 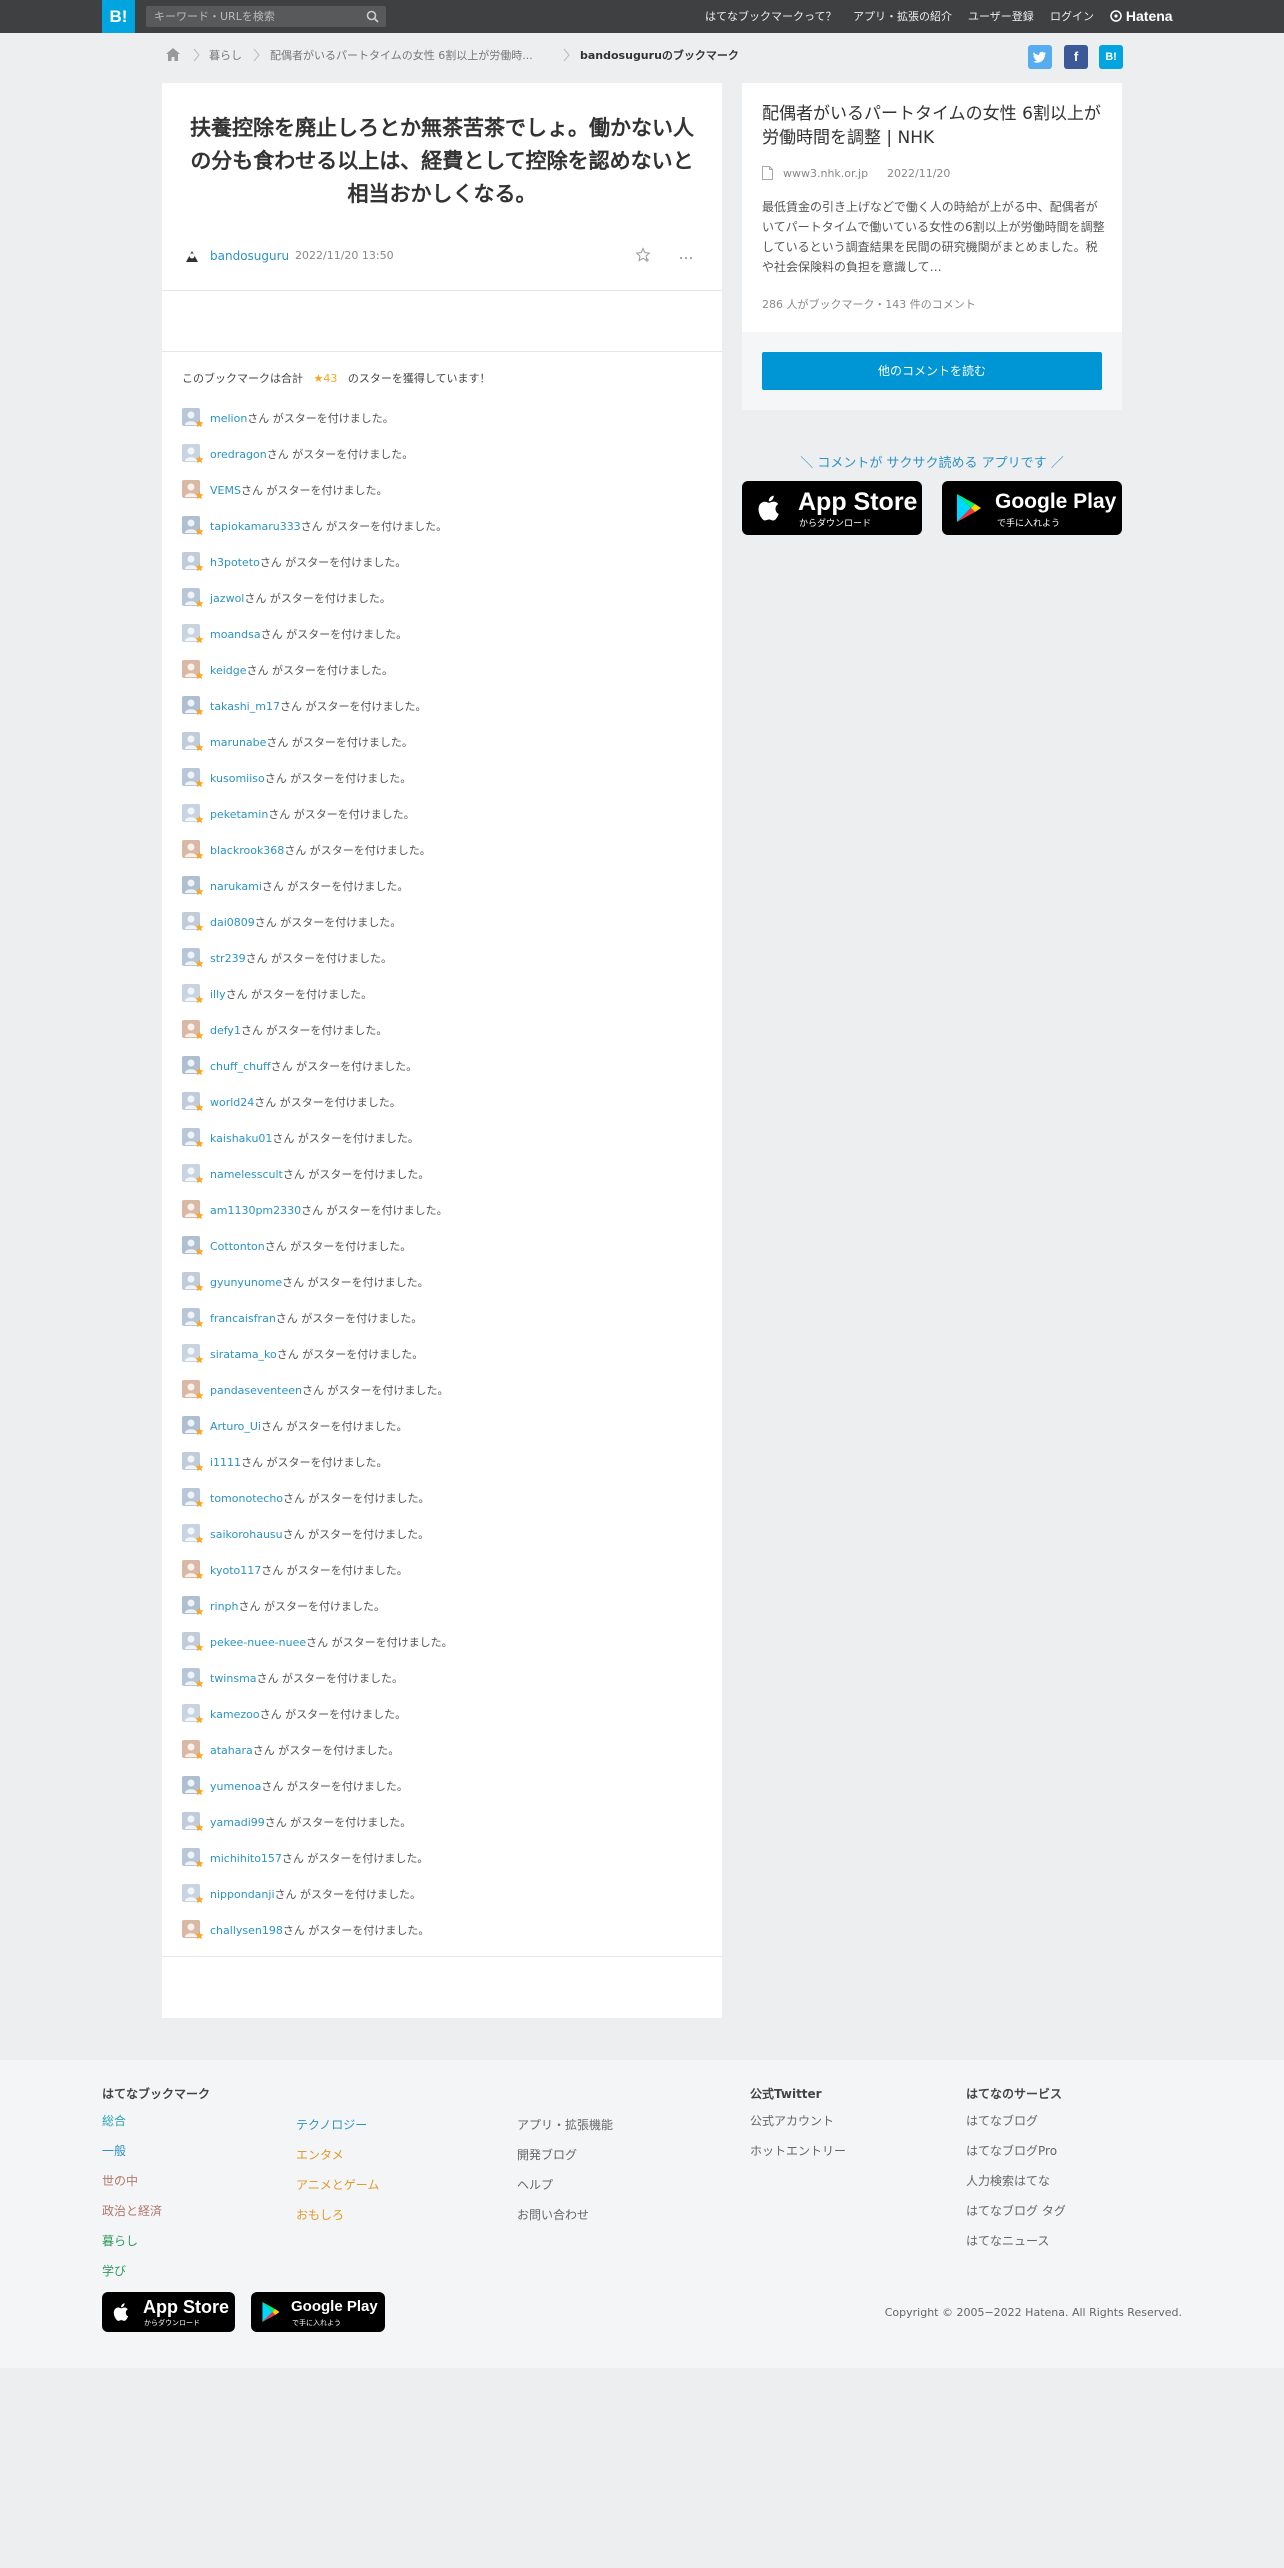 What do you see at coordinates (934, 126) in the screenshot?
I see `entry-title: 配偶者がいるパートタイムの女性 6割以上が労働時間を調整 | NHK` at bounding box center [934, 126].